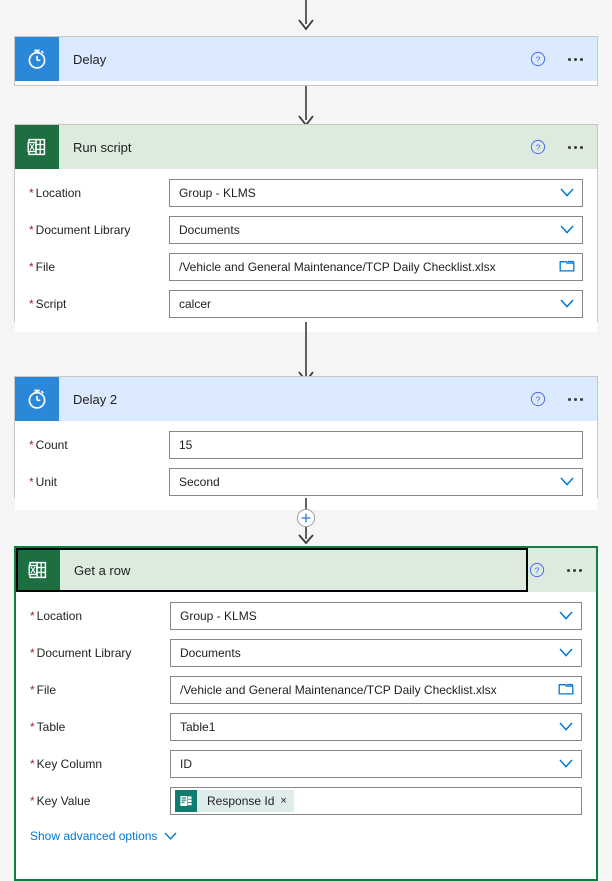  What do you see at coordinates (306, 147) in the screenshot?
I see `step-header-run-script: X Run script ?` at bounding box center [306, 147].